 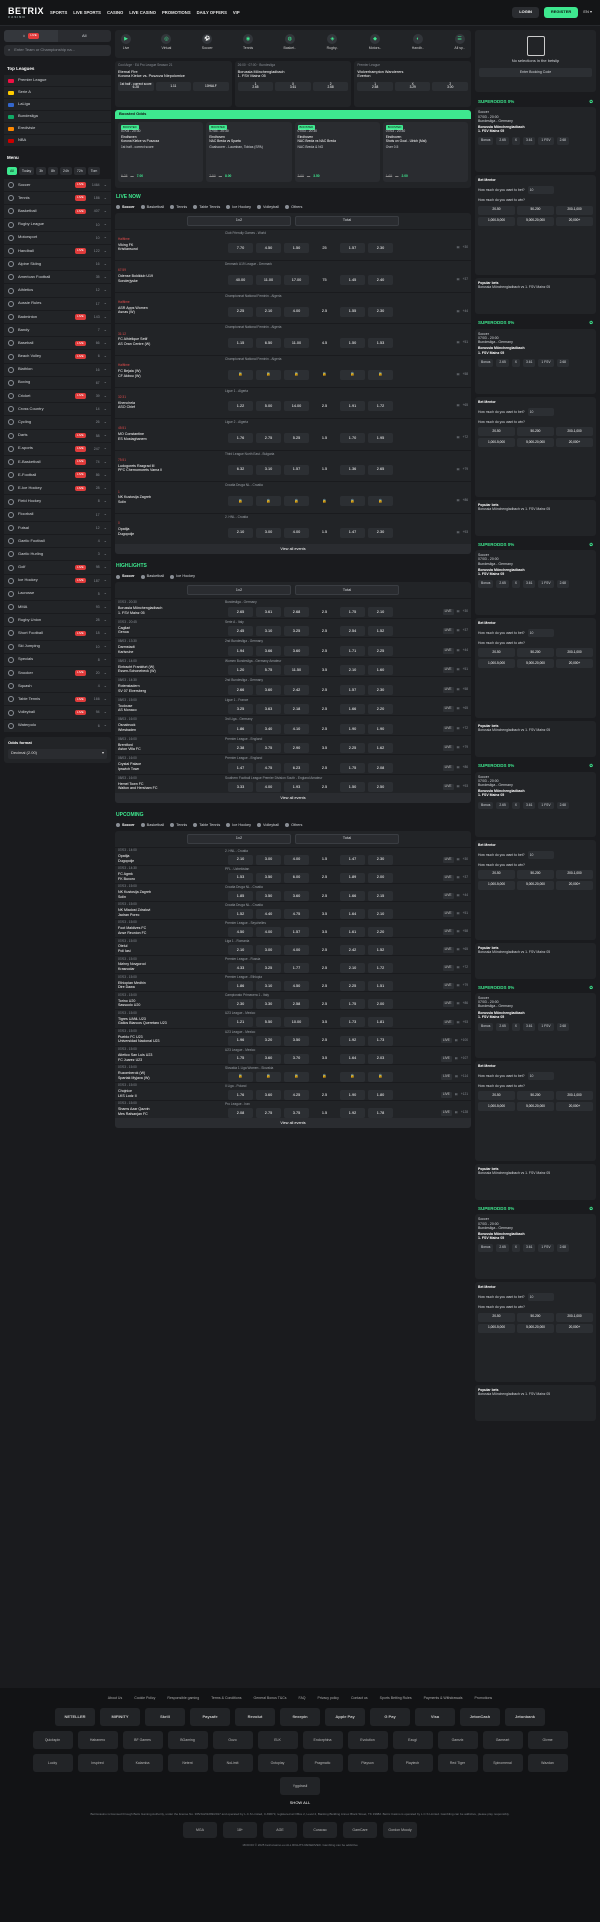 What do you see at coordinates (240, 631) in the screenshot?
I see `odds-button: 2.45` at bounding box center [240, 631].